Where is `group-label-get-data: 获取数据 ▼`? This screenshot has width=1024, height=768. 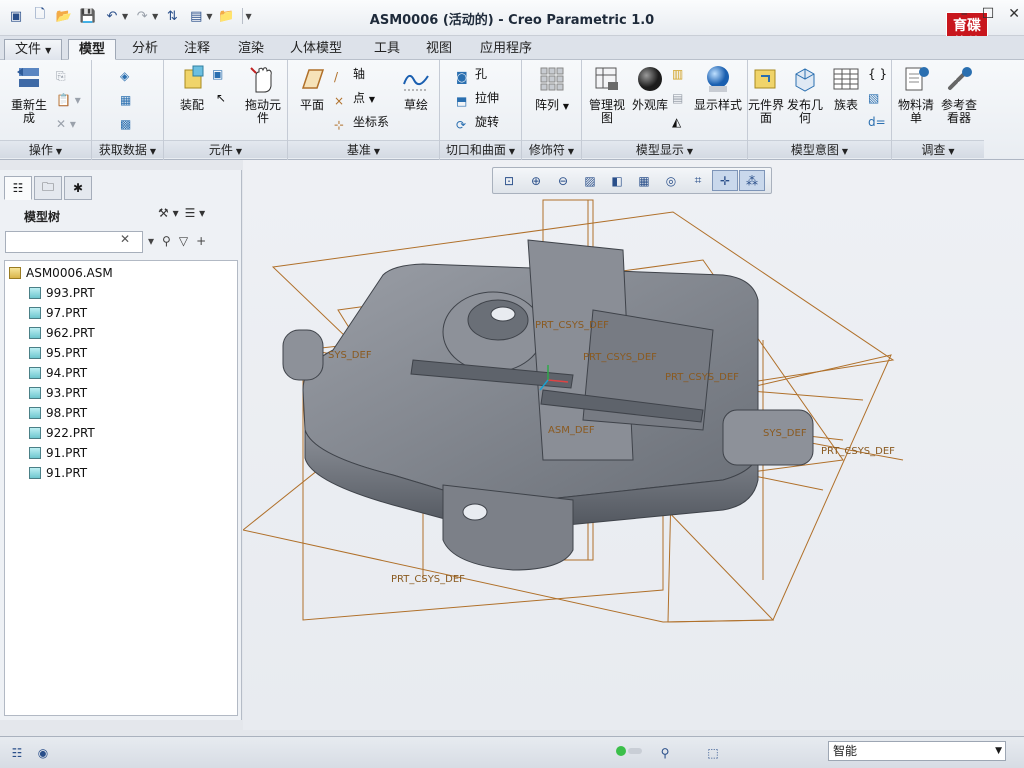
group-label-get-data: 获取数据 ▼ is located at coordinates (127, 149).